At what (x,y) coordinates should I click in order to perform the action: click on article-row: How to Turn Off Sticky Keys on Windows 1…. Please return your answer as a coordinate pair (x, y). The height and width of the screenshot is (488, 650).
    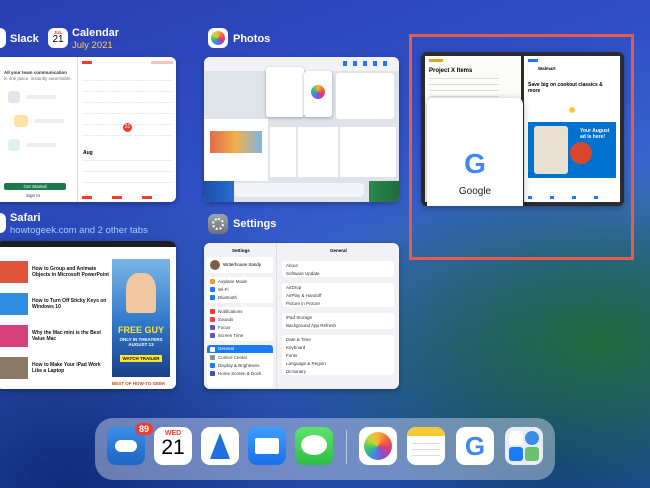
    Looking at the image, I should click on (55, 304).